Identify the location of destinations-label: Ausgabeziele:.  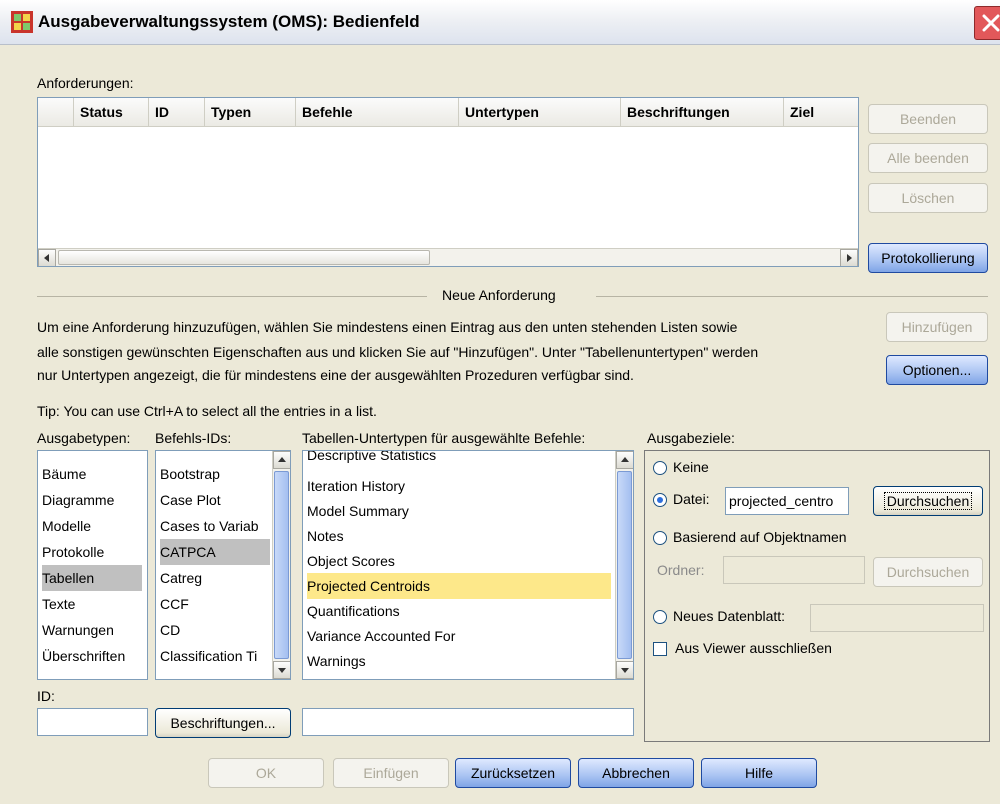
(691, 438).